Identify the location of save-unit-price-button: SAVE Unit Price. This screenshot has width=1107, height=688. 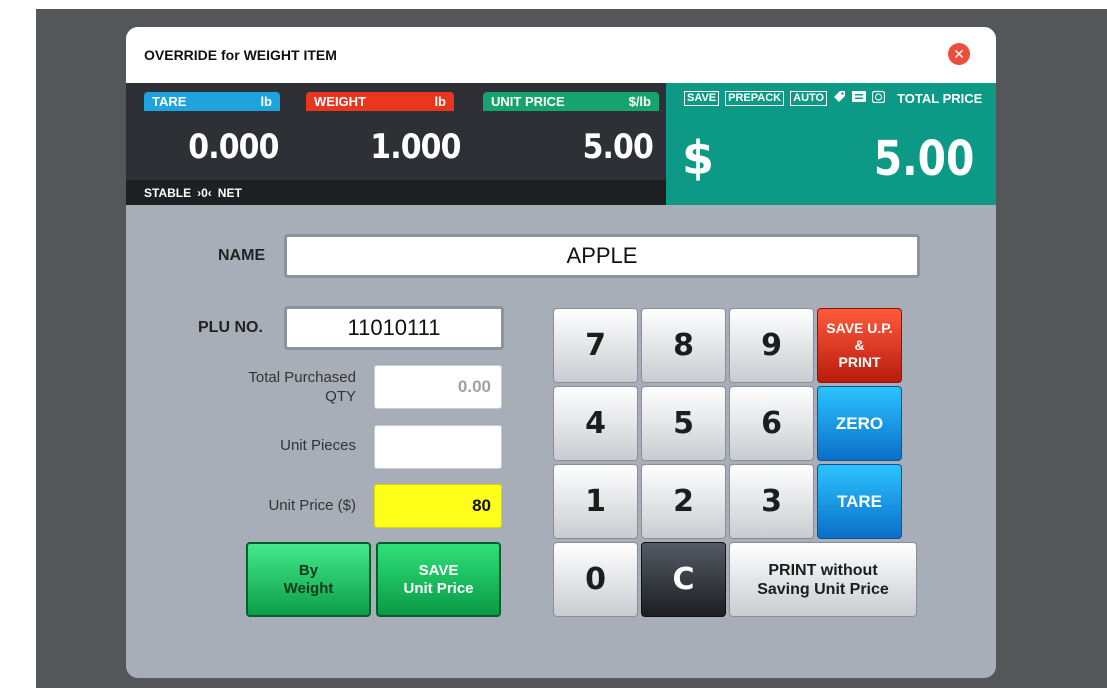
(438, 579).